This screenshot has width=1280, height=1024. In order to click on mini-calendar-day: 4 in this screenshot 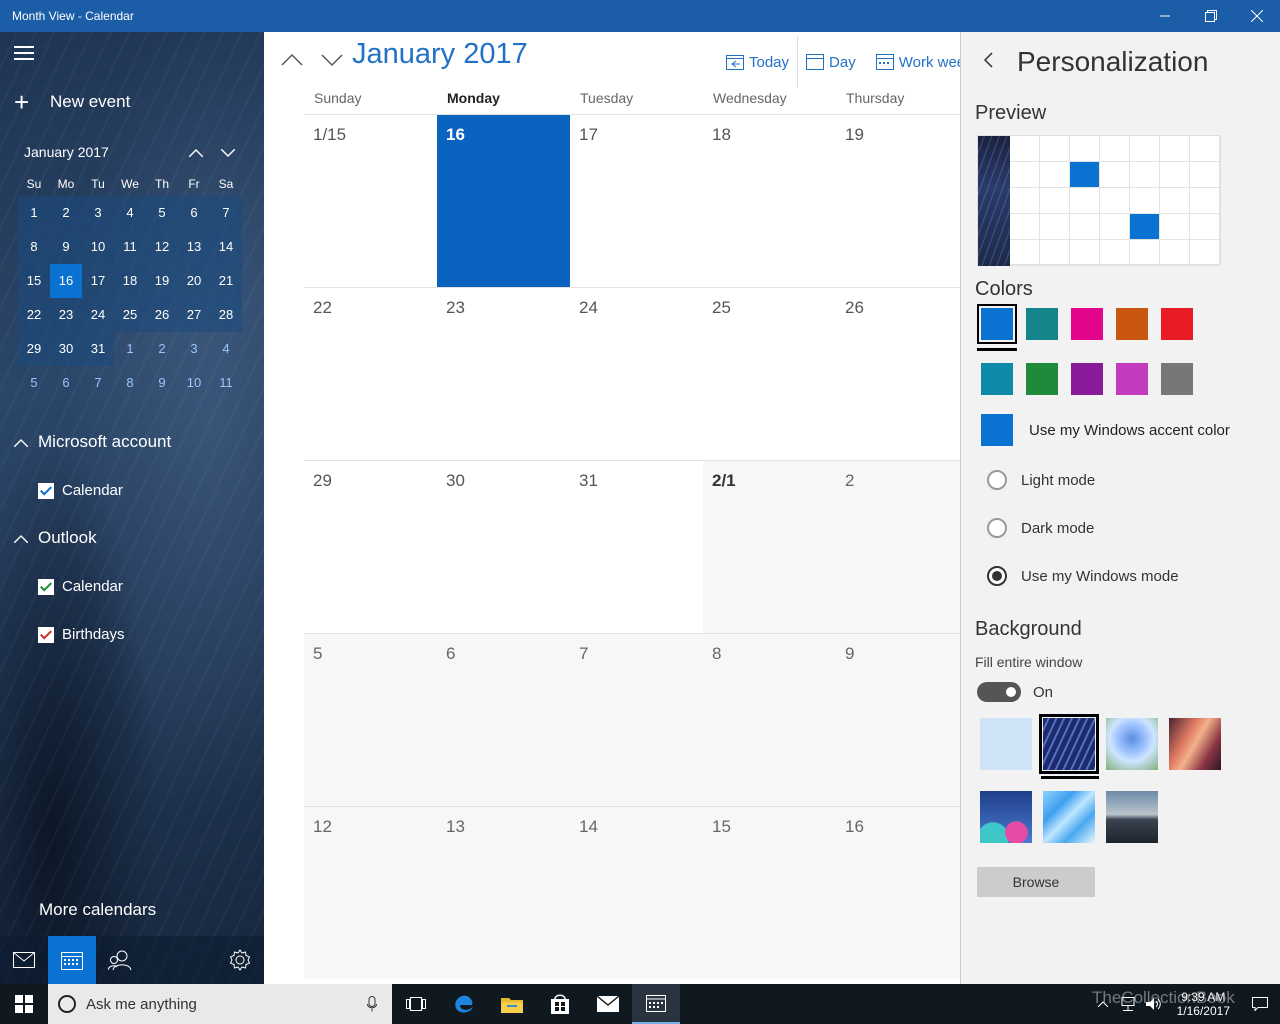, I will do `click(226, 349)`.